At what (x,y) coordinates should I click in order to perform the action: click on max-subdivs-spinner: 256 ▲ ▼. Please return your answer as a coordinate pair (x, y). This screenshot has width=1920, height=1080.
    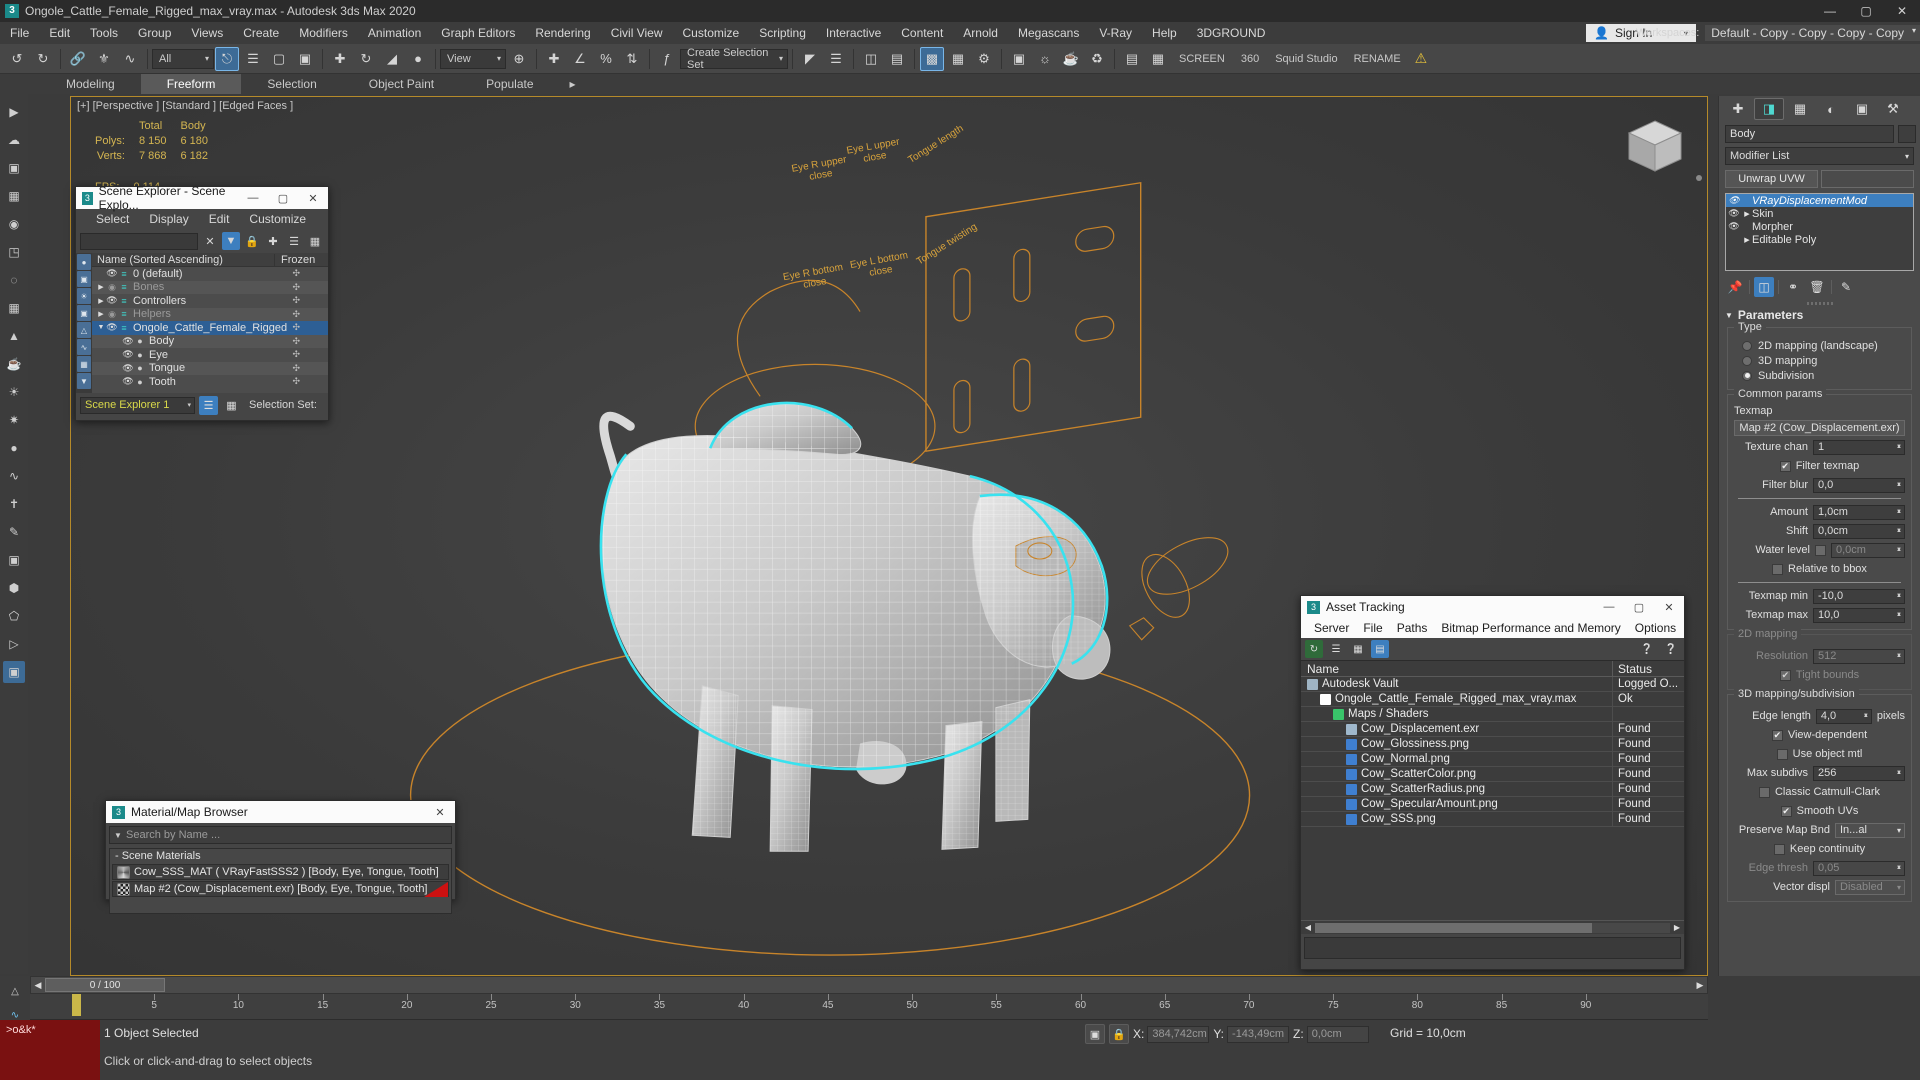
    Looking at the image, I should click on (1859, 773).